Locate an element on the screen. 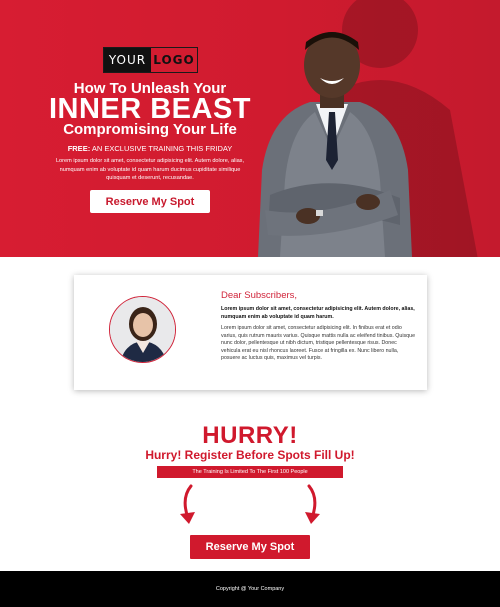  logo-text-your: YOUR is located at coordinates (127, 60).